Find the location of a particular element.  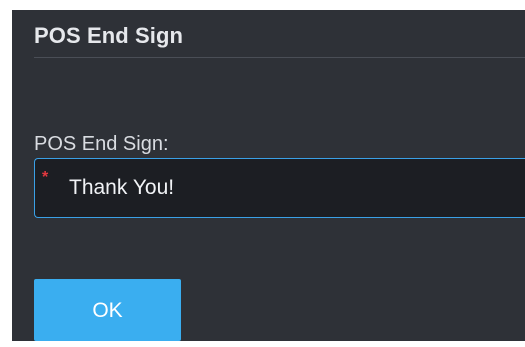

dialog-title: POS End Sign is located at coordinates (109, 35).